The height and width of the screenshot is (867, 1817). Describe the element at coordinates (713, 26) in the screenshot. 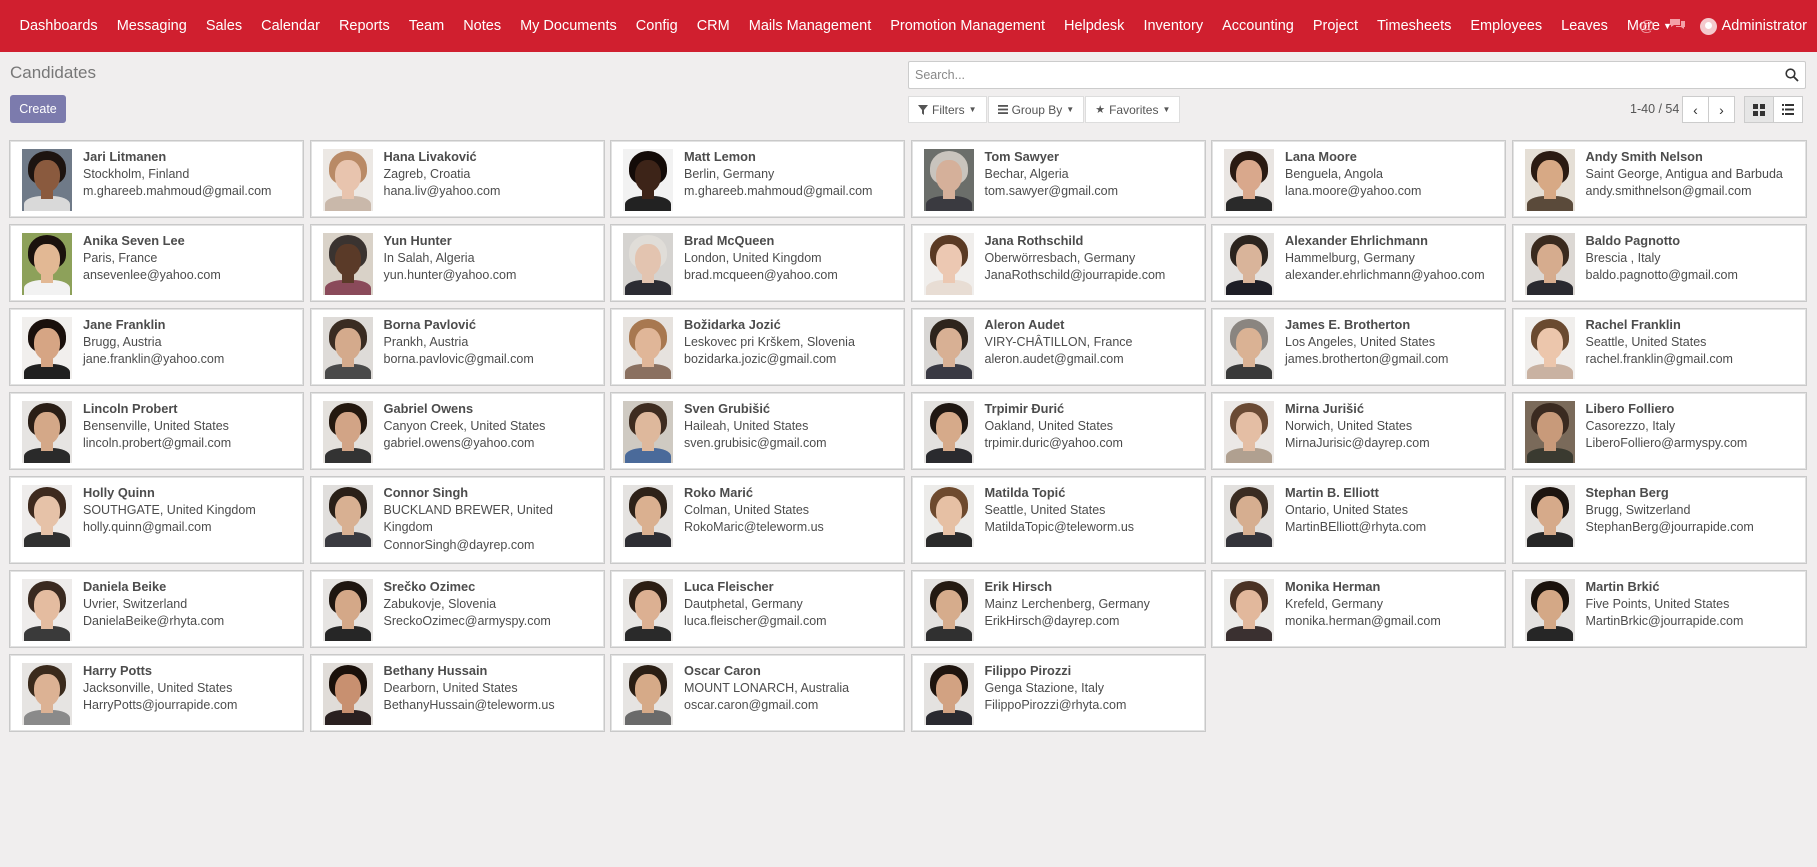

I see `menu-item-crm: CRM` at that location.